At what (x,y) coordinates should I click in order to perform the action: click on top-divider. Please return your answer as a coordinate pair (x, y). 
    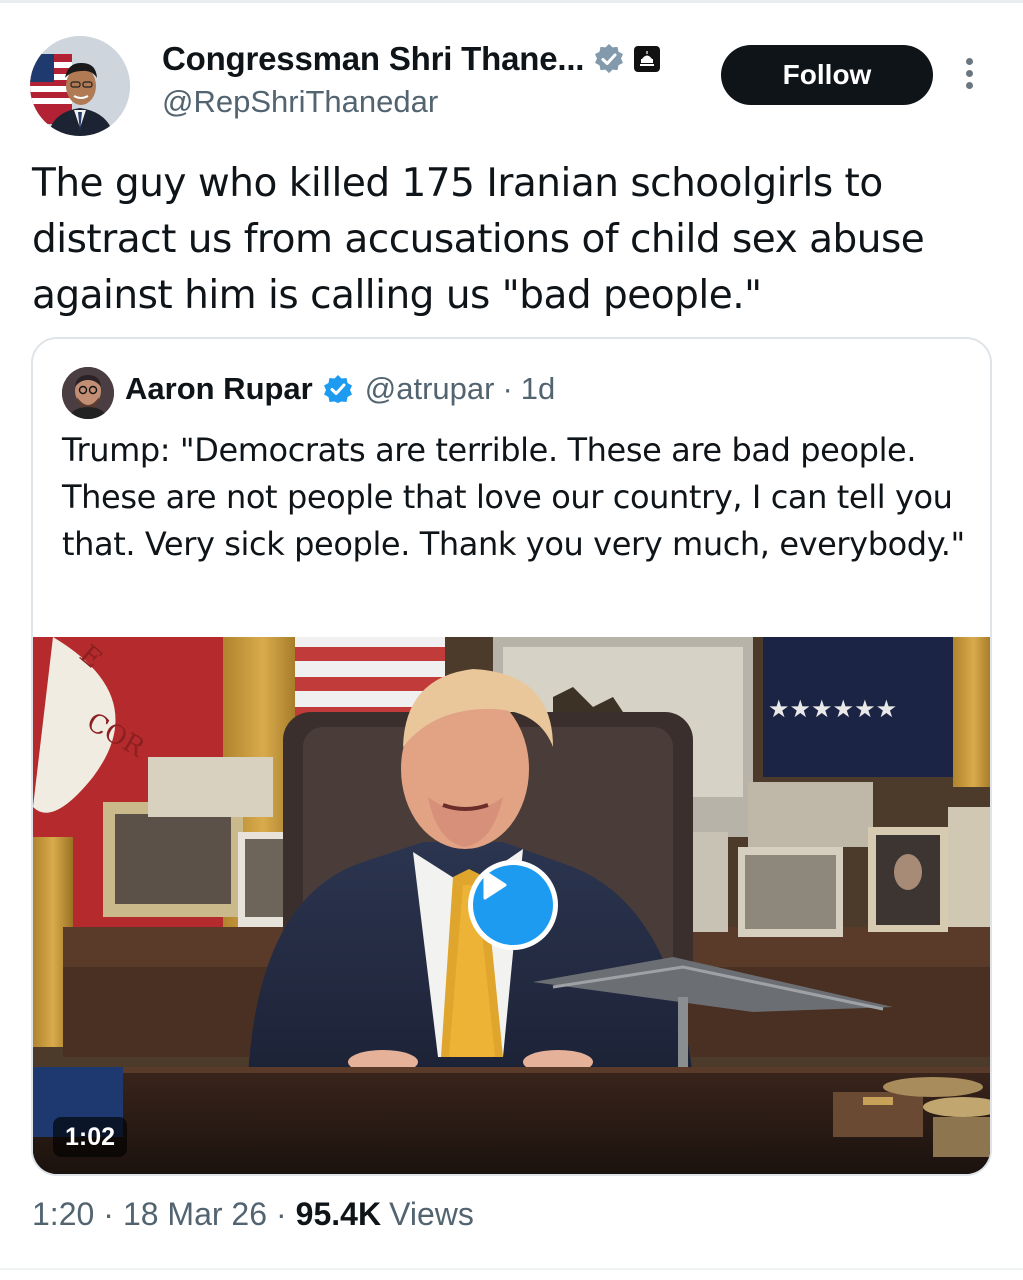
    Looking at the image, I should click on (511, 1).